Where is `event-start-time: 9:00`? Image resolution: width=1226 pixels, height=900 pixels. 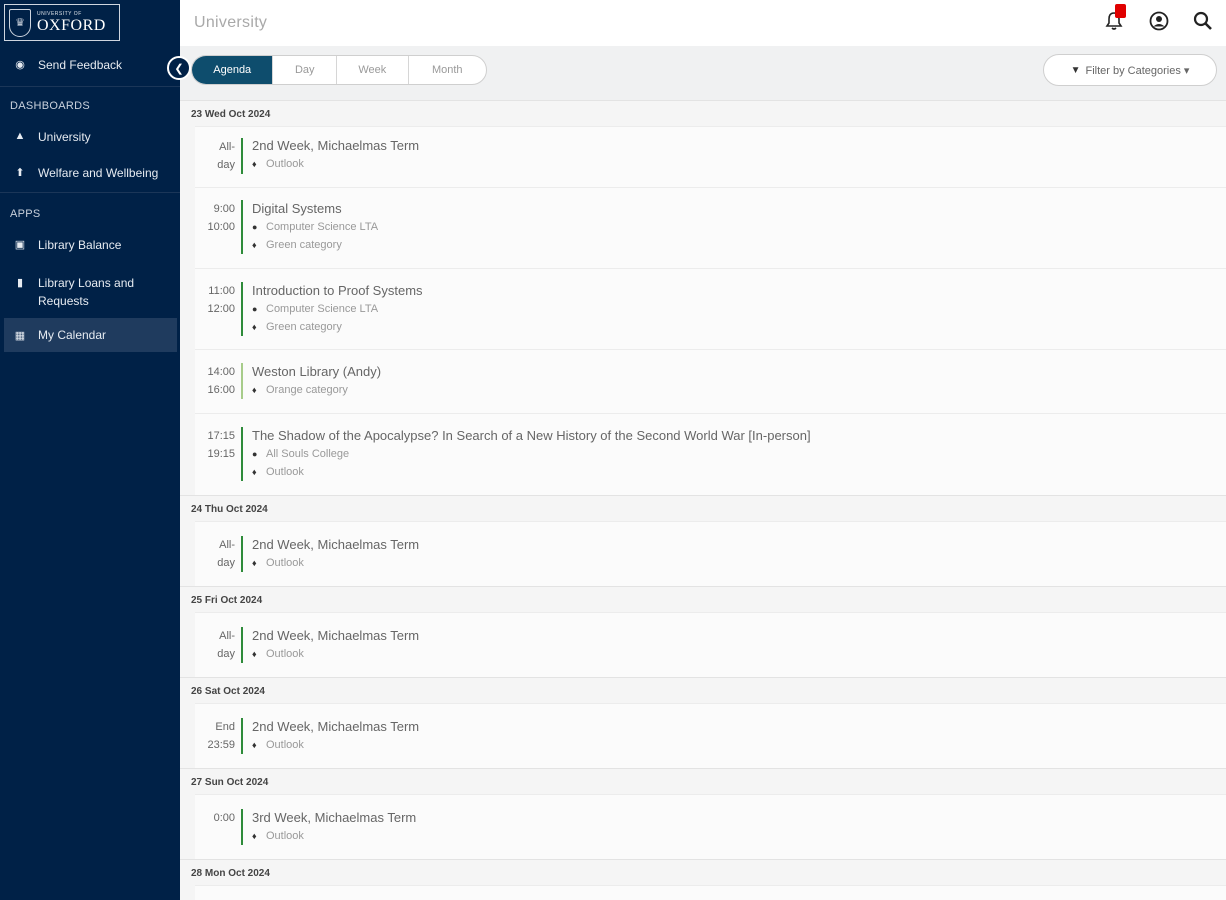 event-start-time: 9:00 is located at coordinates (224, 209).